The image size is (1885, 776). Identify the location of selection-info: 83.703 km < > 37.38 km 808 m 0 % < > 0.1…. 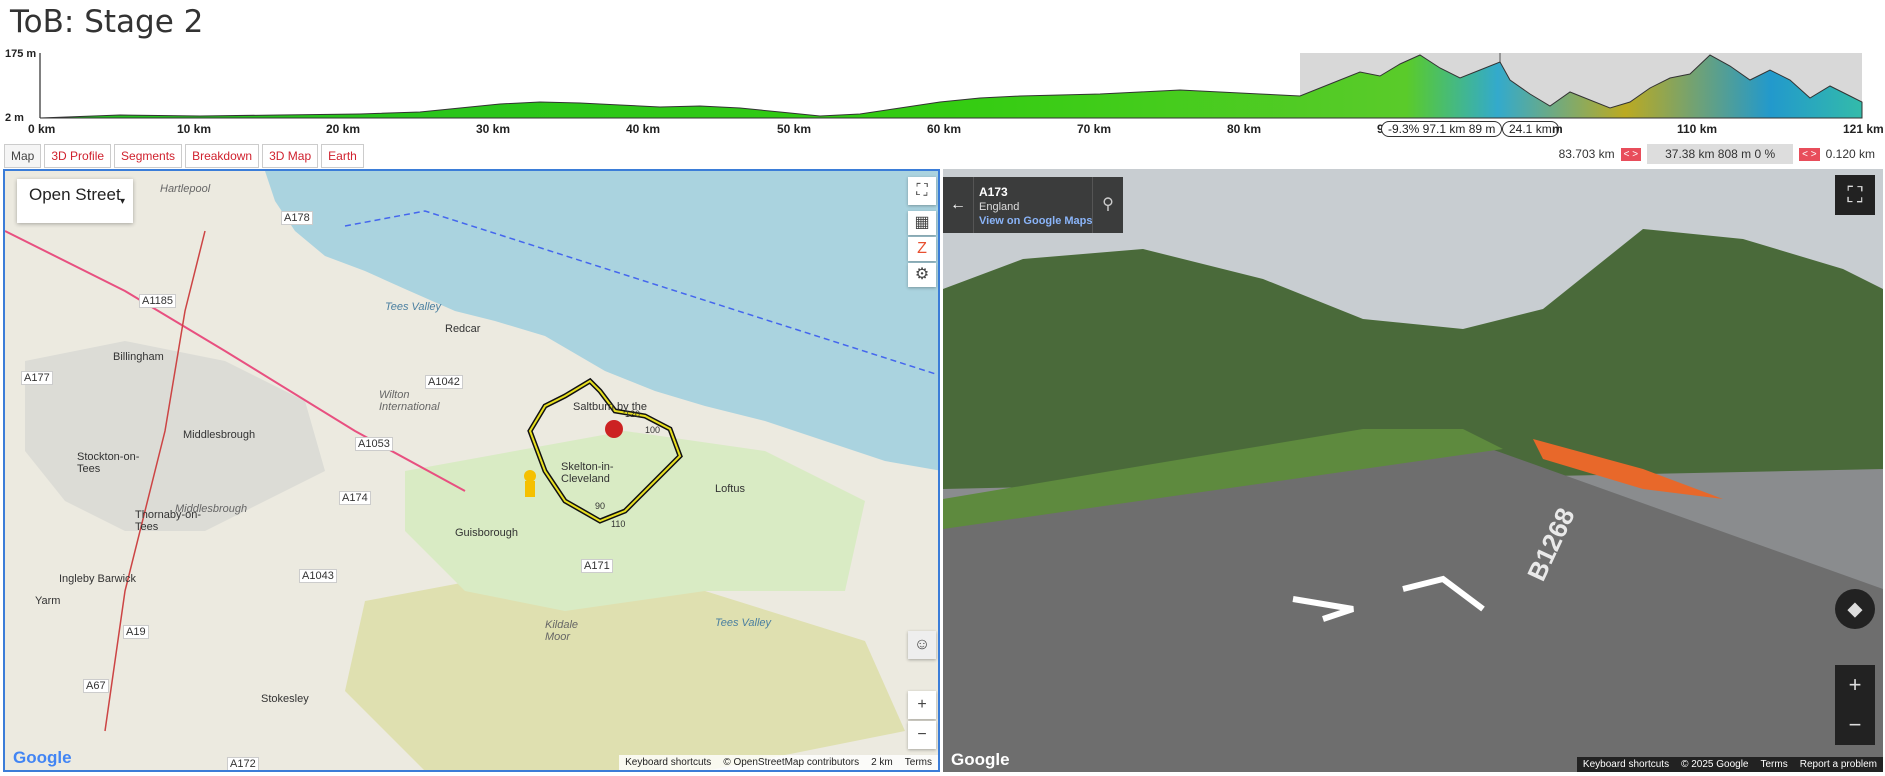
(1717, 154).